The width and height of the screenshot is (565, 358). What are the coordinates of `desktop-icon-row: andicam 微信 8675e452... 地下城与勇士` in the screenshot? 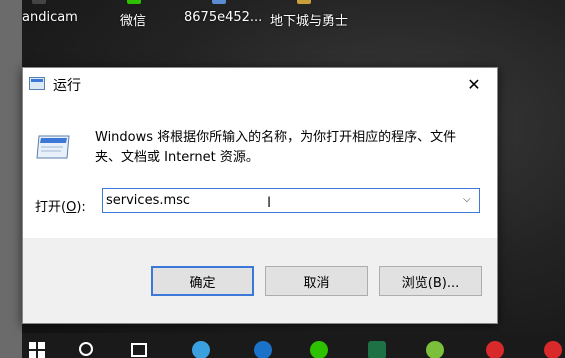 It's located at (293, 18).